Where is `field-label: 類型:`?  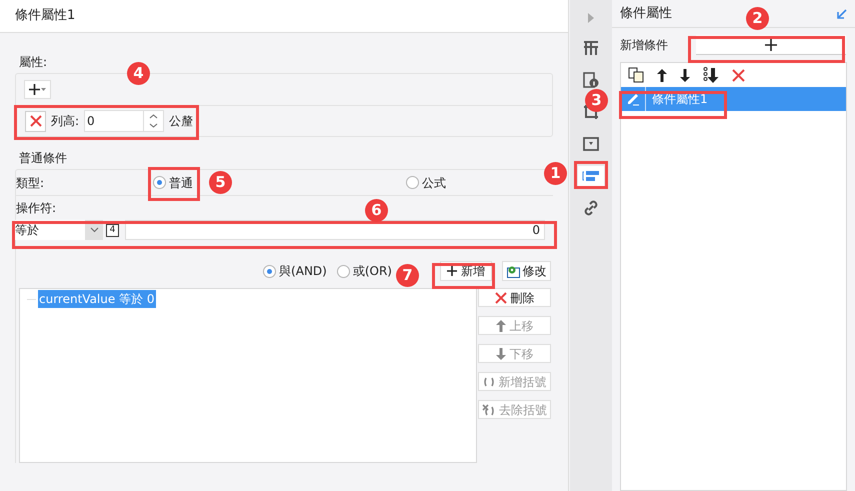
field-label: 類型: is located at coordinates (31, 183).